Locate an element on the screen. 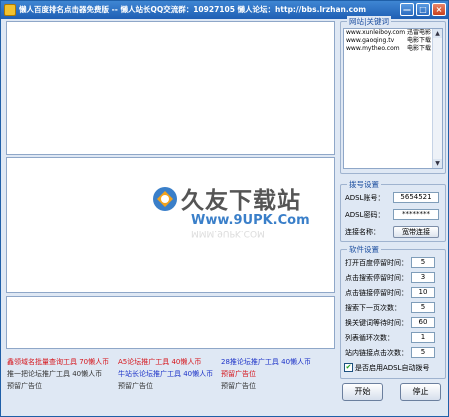 The image size is (449, 417). adsl-account-input: 5654521 is located at coordinates (416, 197).